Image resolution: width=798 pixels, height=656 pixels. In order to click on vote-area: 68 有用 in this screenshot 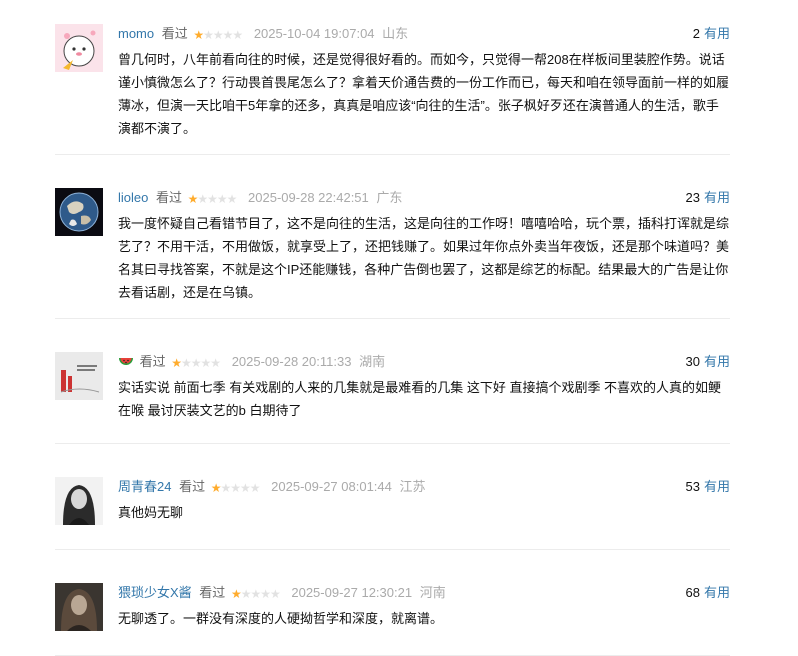, I will do `click(708, 593)`.